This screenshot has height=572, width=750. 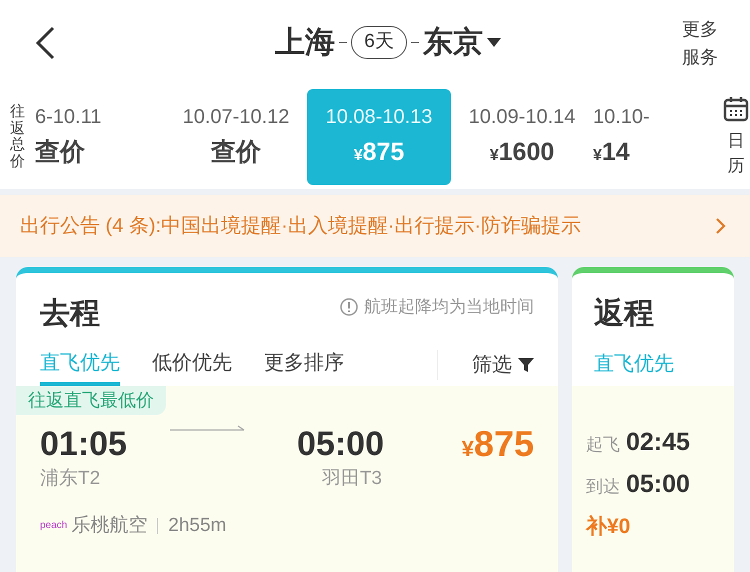 I want to click on date-price: ¥1600, so click(x=522, y=152).